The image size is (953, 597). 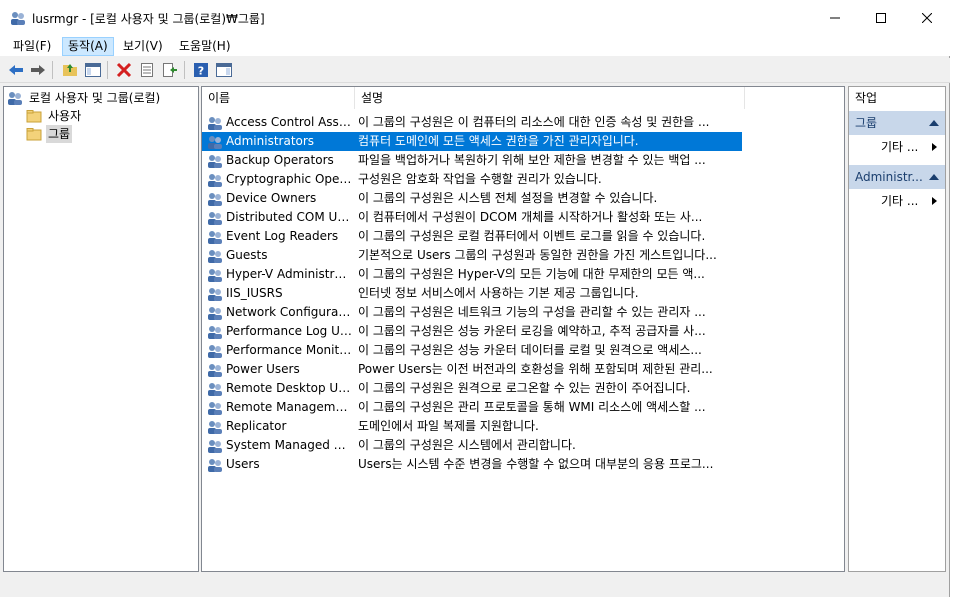 What do you see at coordinates (170, 70) in the screenshot?
I see `export-list-button` at bounding box center [170, 70].